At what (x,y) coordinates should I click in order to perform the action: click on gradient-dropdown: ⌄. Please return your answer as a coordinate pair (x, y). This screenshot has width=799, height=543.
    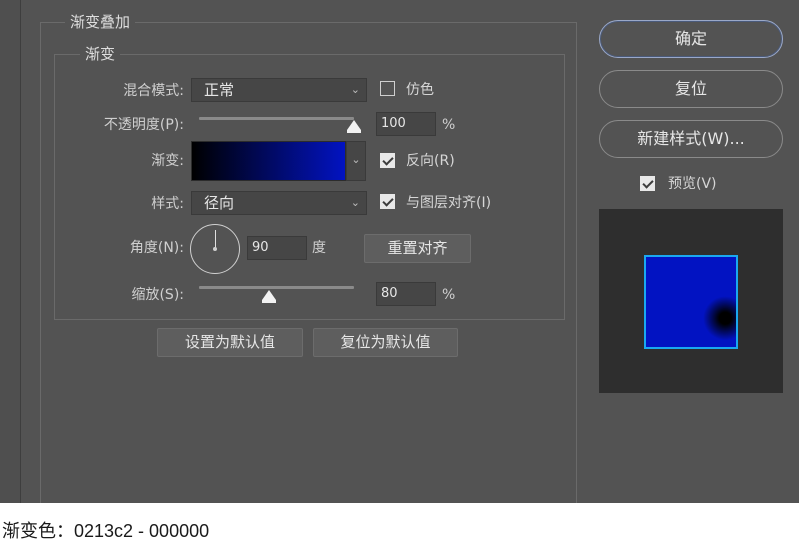
    Looking at the image, I should click on (356, 161).